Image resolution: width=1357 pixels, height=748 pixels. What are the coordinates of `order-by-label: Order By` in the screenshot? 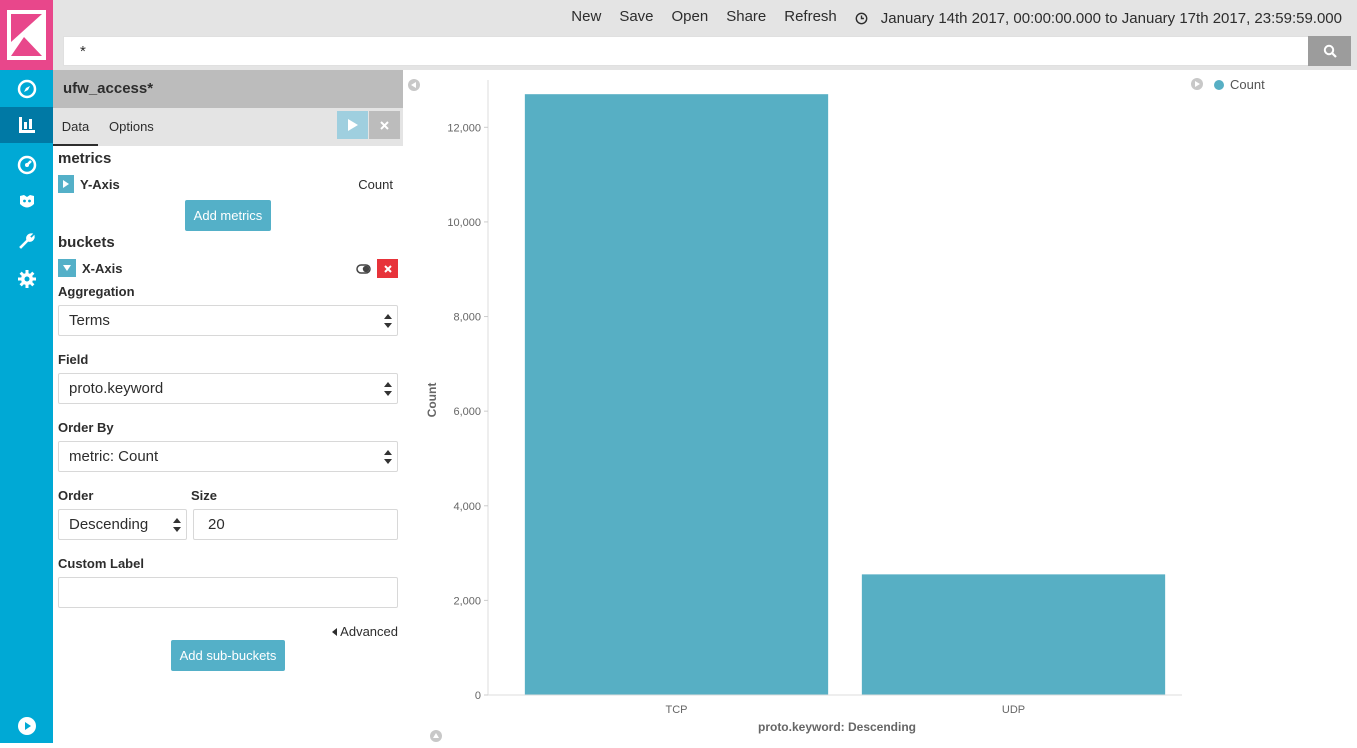 It's located at (86, 427).